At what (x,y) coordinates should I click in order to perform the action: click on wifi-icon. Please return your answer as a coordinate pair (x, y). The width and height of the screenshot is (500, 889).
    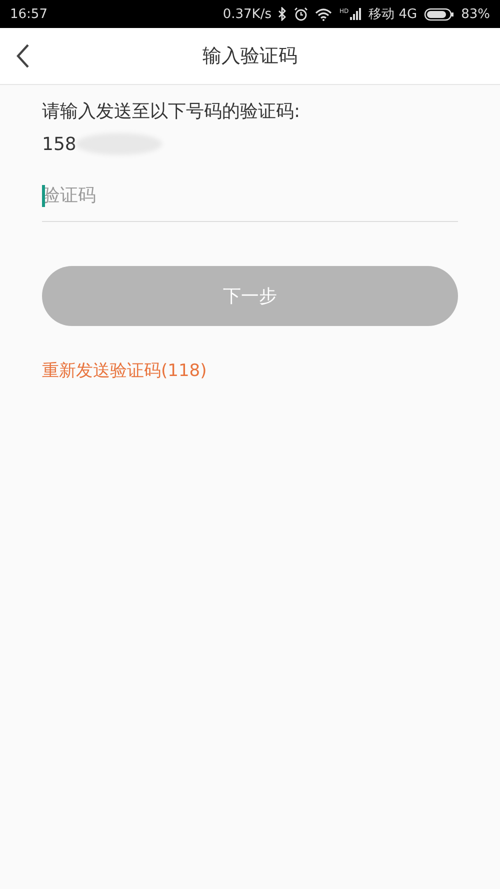
    Looking at the image, I should click on (323, 14).